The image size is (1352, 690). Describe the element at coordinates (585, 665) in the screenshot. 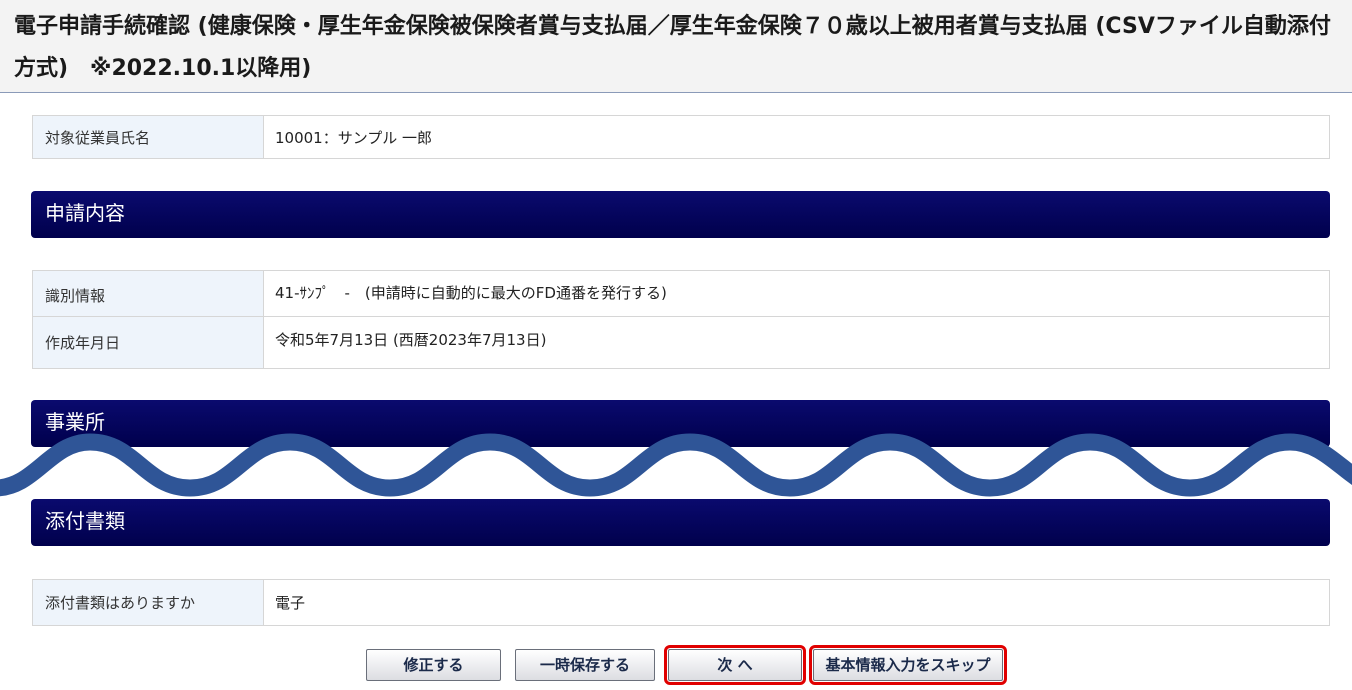

I see `save-temp-button: 一時保存する` at that location.